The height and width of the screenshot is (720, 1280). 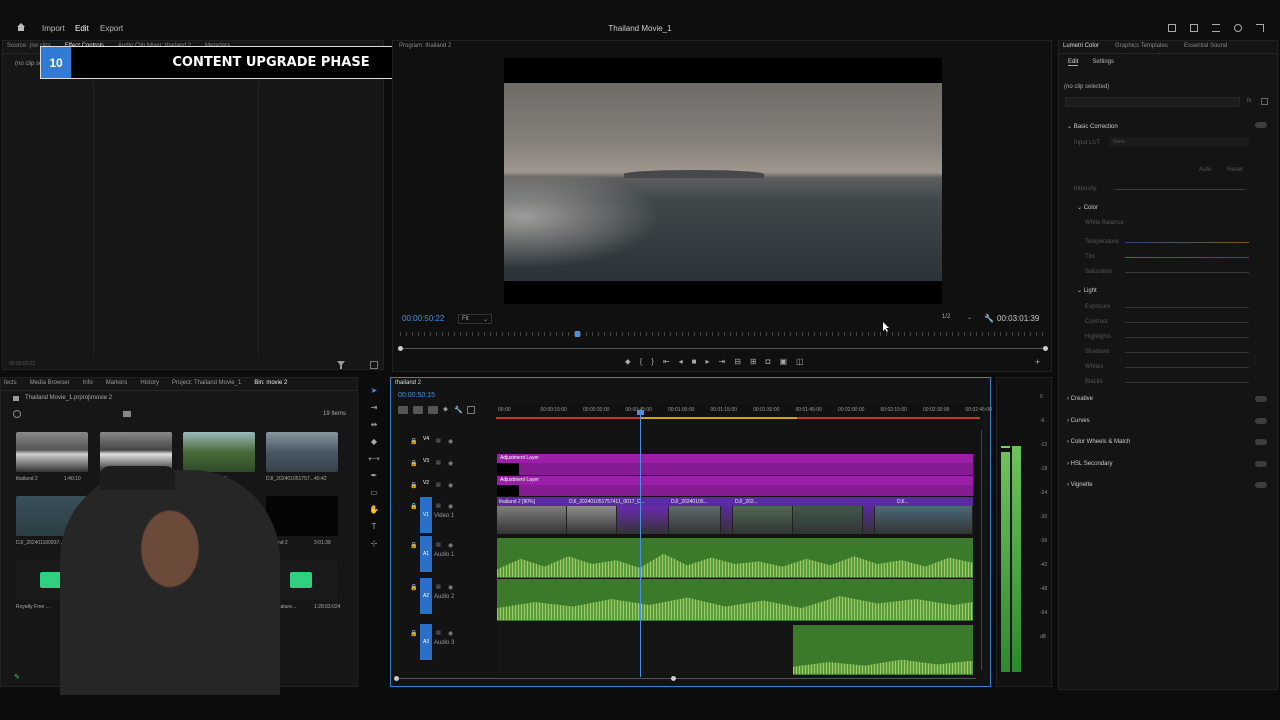 I want to click on track-target: A2, so click(x=426, y=596).